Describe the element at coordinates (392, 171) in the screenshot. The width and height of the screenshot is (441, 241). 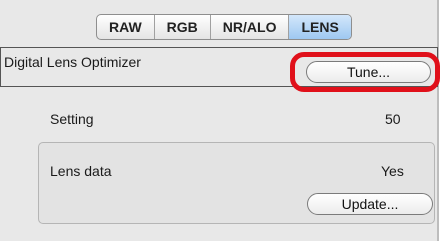
I see `lens-data-value: Yes` at that location.